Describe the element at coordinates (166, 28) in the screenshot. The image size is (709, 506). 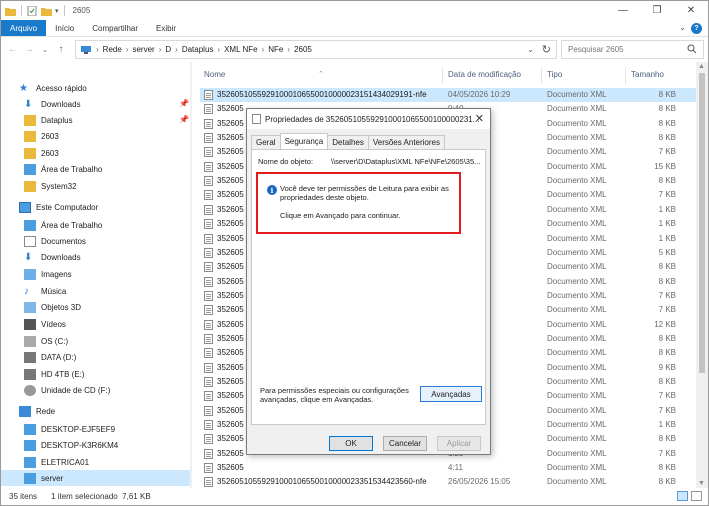
I see `tab-exibir: Exibir` at that location.